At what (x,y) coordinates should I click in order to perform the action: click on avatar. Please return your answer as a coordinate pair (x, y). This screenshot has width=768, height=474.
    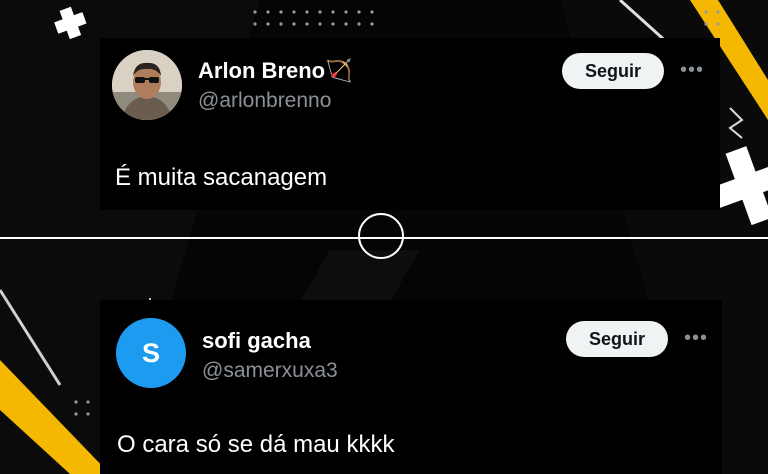
    Looking at the image, I should click on (147, 85).